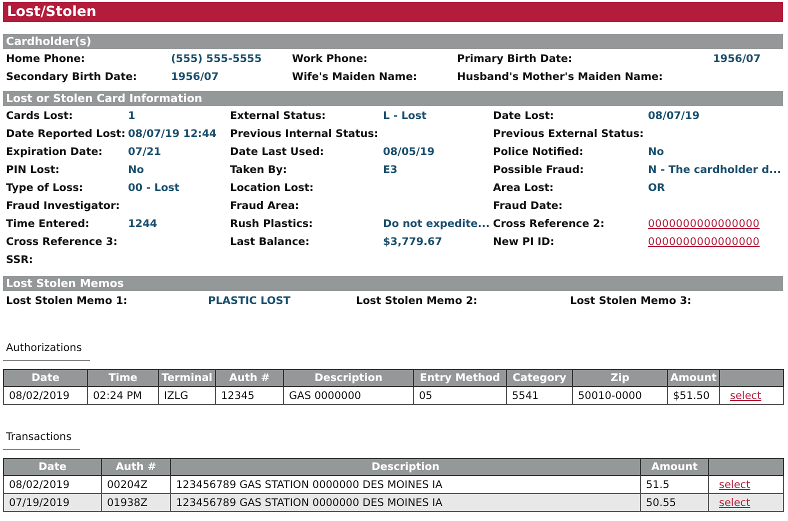  I want to click on field-value: 08/07/19, so click(674, 116).